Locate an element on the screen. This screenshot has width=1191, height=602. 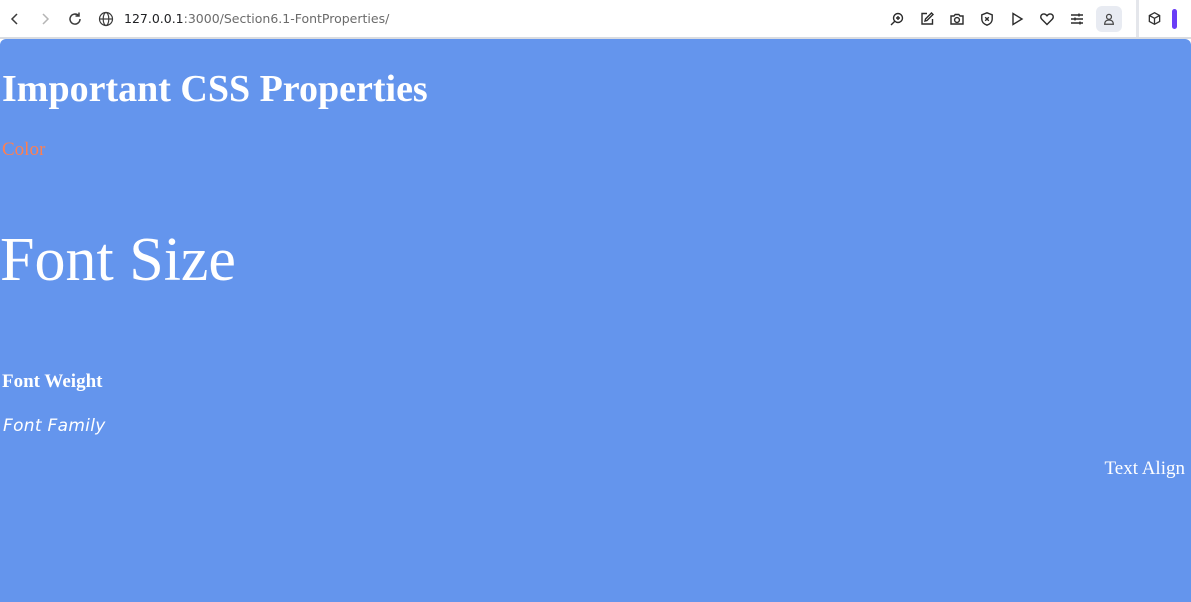
settings-button is located at coordinates (1077, 19).